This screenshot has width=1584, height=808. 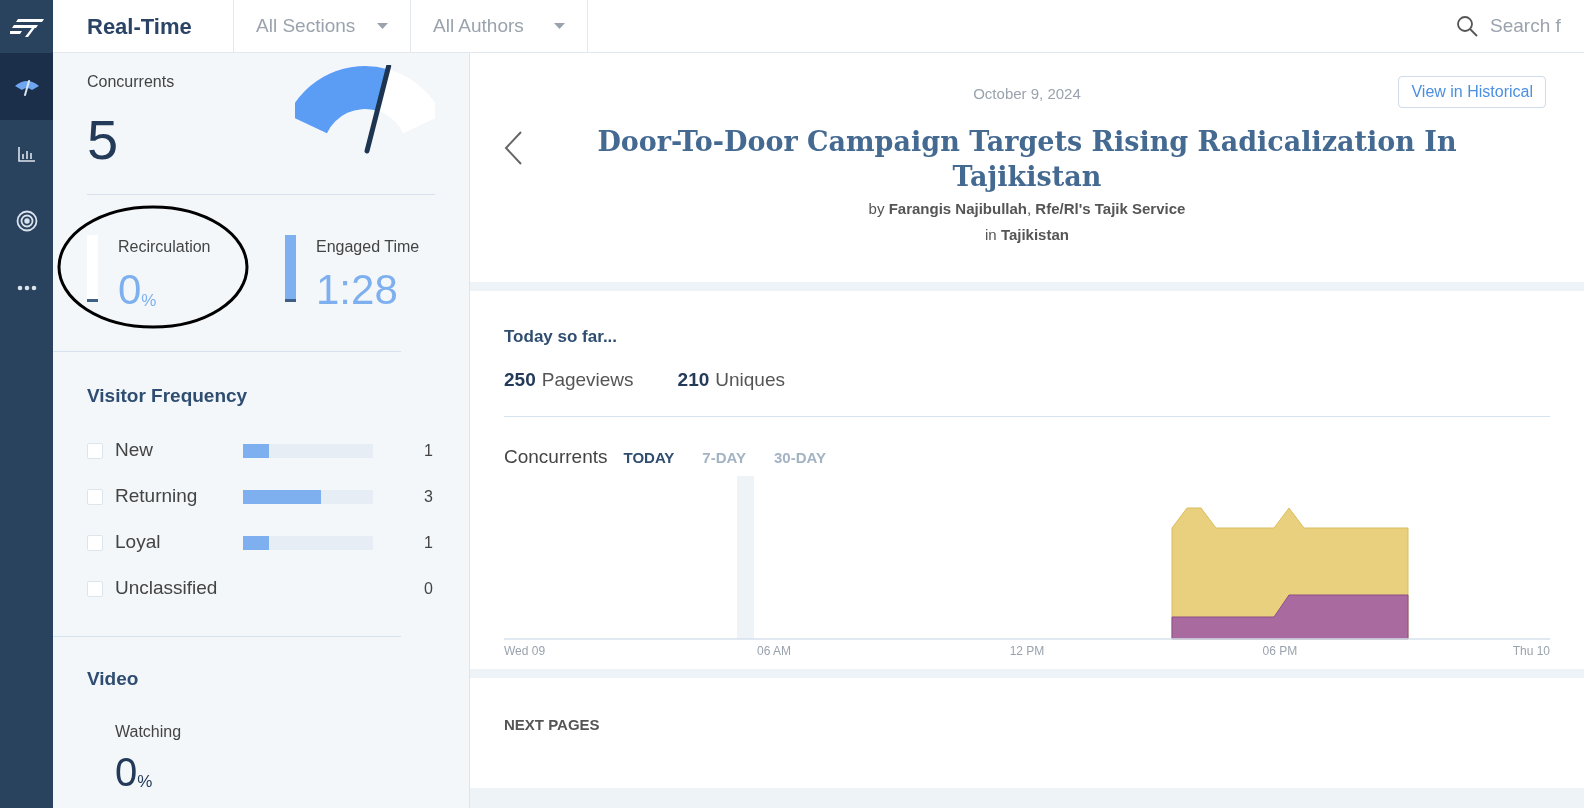 I want to click on page-title: Real-Time, so click(x=139, y=26).